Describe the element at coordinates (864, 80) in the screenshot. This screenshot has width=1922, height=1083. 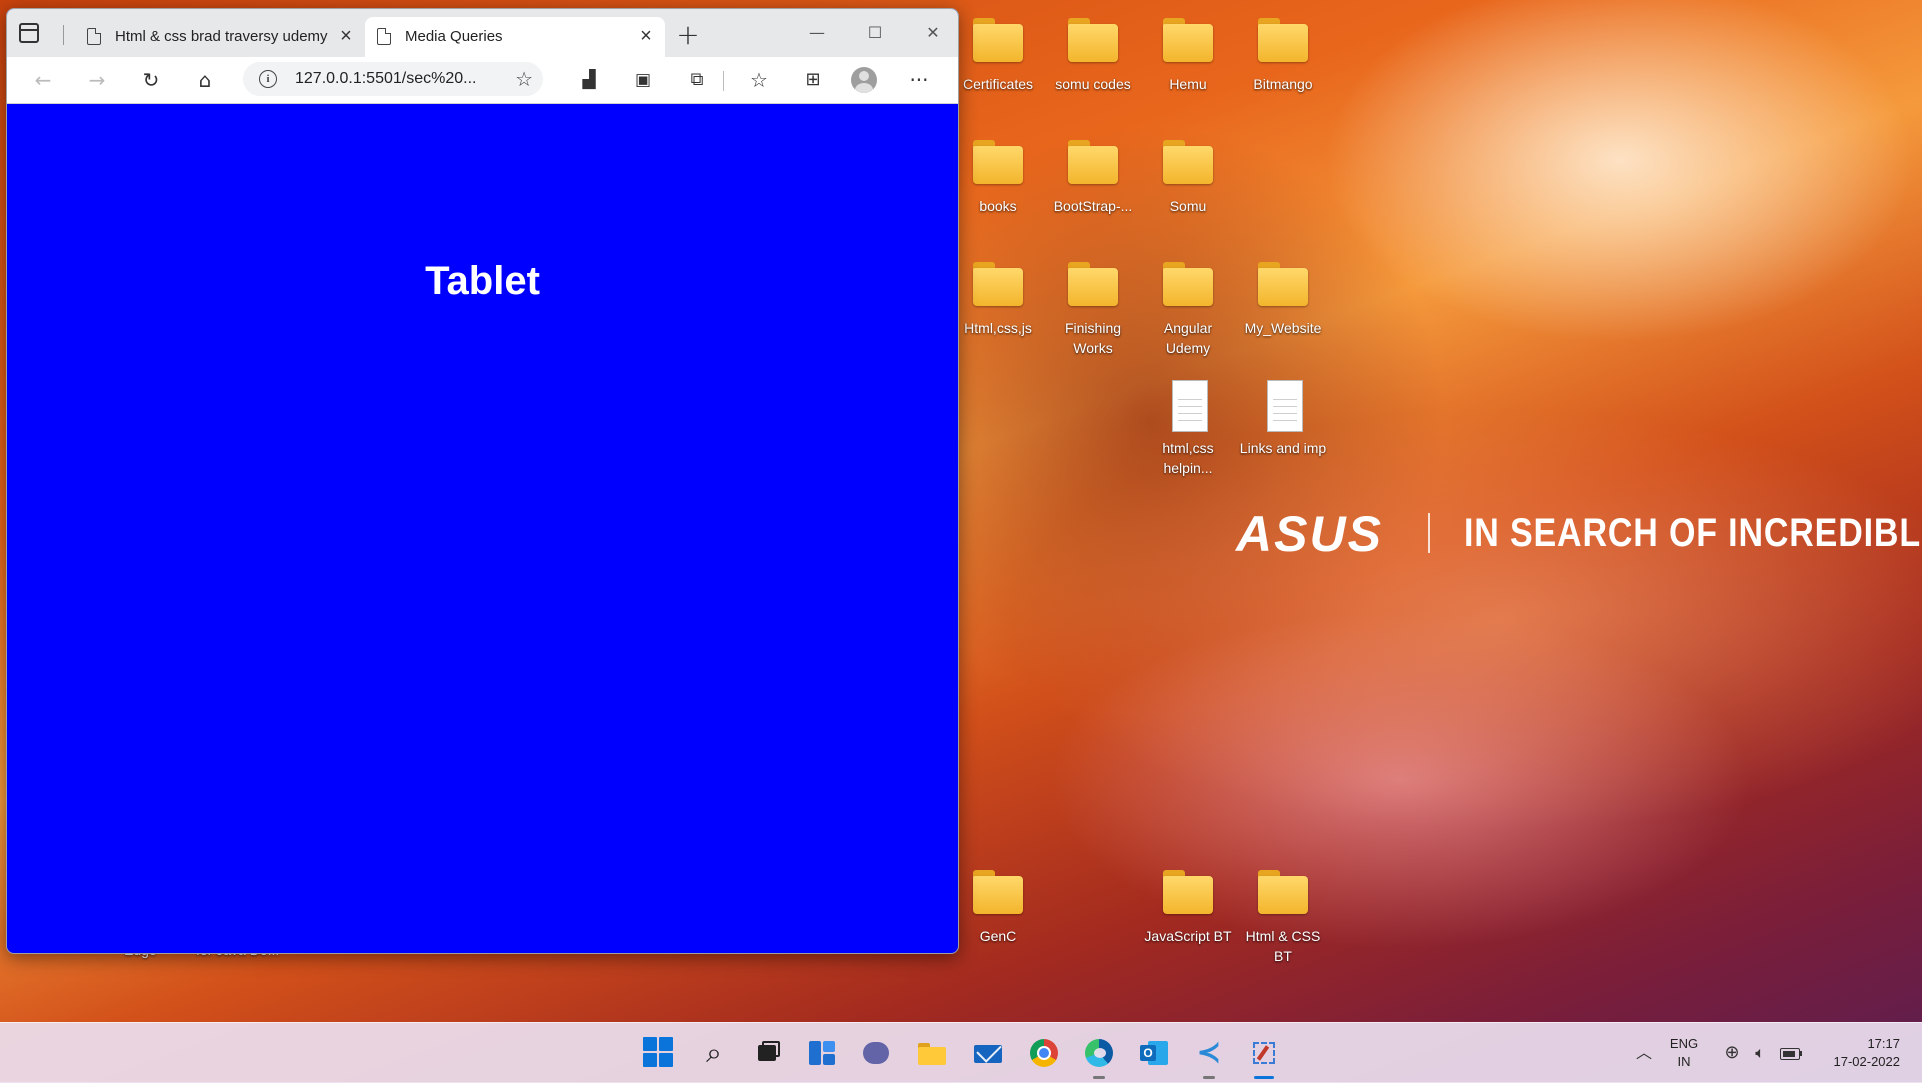
I see `profile-avatar` at that location.